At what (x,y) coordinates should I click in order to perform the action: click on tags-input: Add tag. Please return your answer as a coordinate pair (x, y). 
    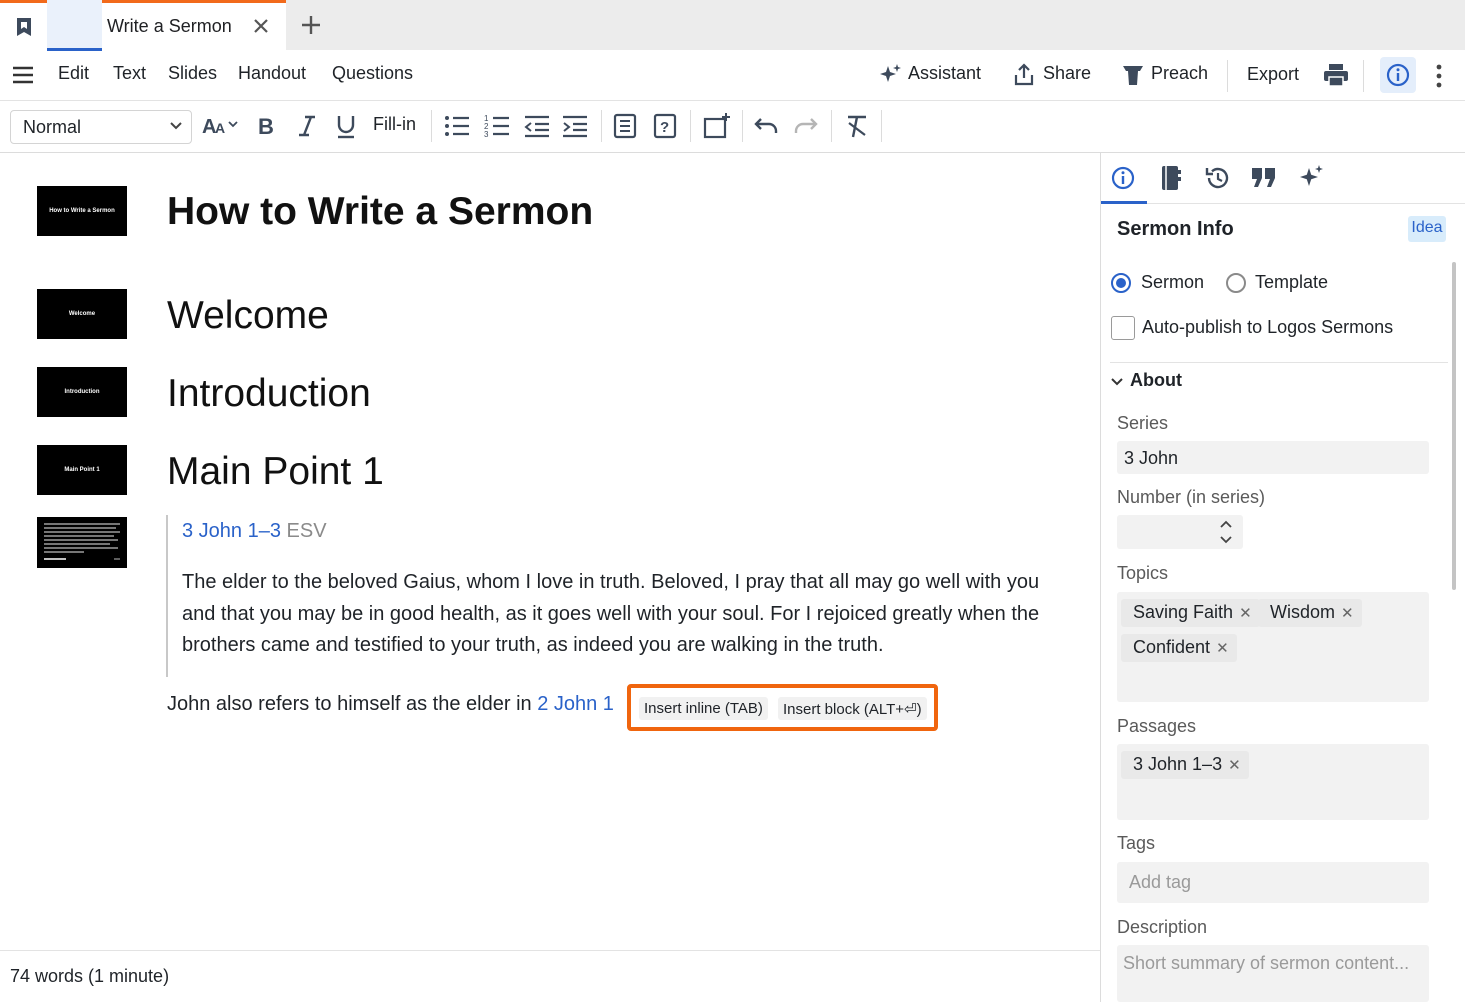
    Looking at the image, I should click on (1273, 882).